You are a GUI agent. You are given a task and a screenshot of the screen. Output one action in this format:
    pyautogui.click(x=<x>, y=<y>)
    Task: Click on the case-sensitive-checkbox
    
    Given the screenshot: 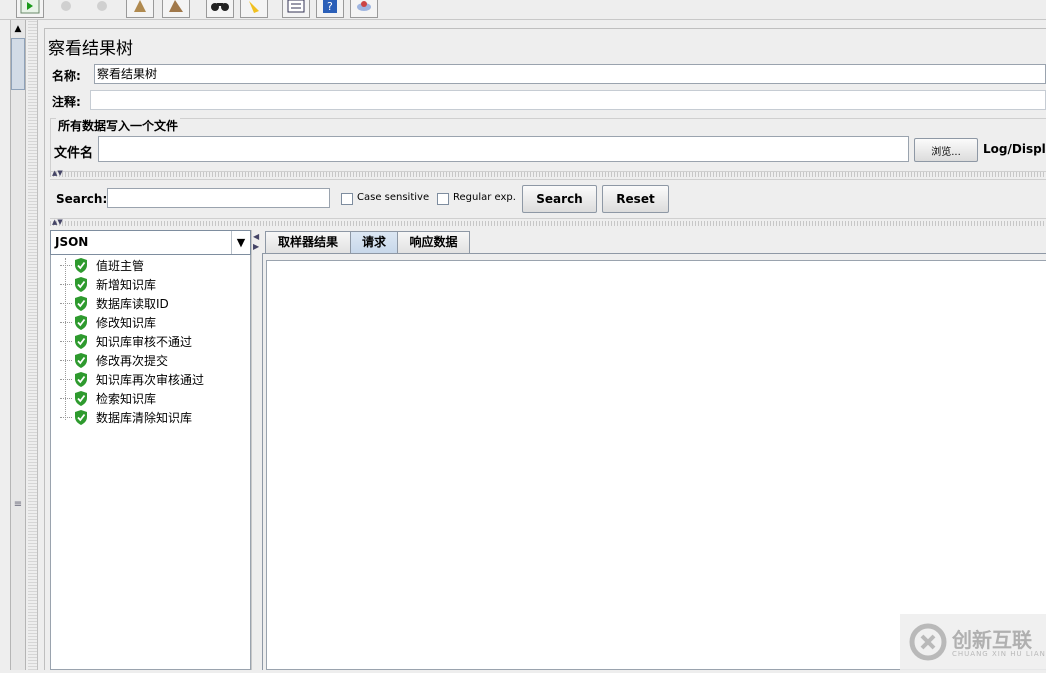 What is the action you would take?
    pyautogui.click(x=347, y=199)
    